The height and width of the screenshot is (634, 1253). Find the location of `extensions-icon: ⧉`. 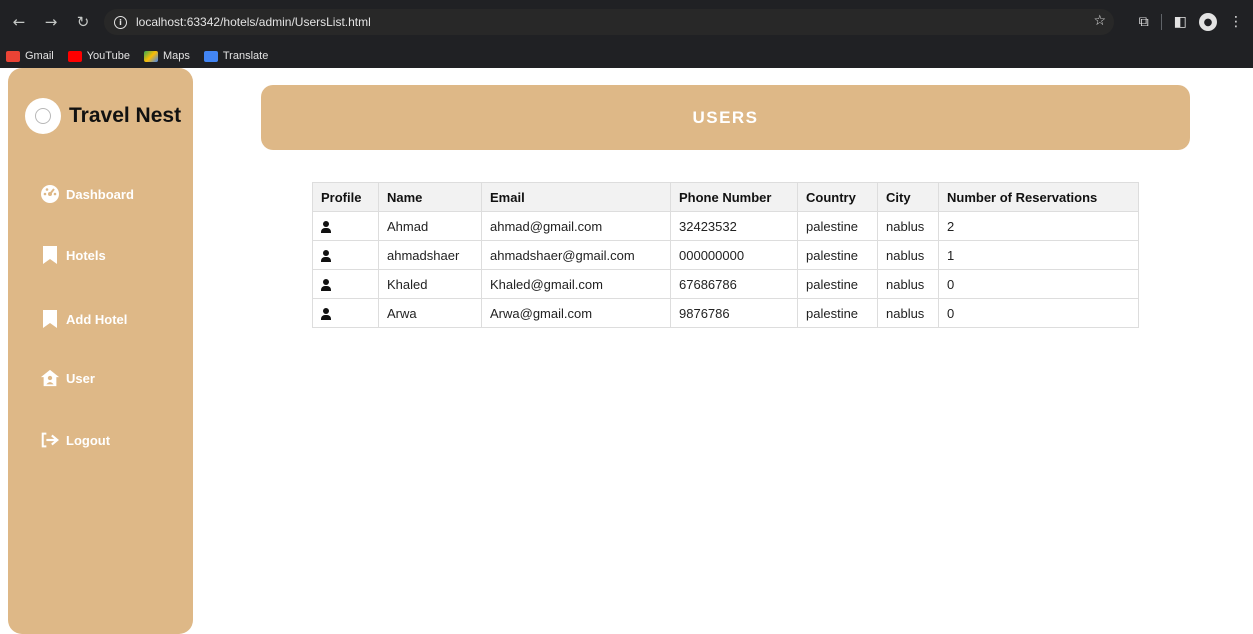

extensions-icon: ⧉ is located at coordinates (1144, 22).